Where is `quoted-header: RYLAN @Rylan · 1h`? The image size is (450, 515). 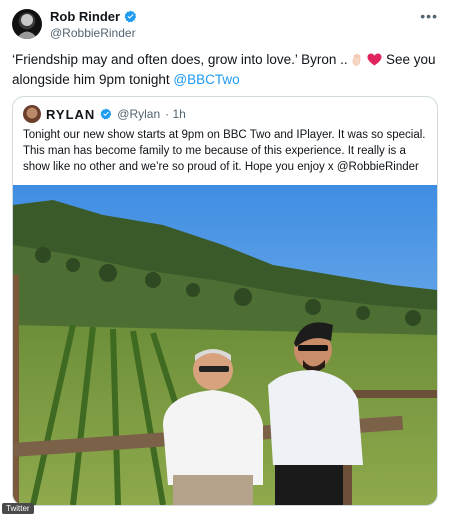
quoted-header: RYLAN @Rylan · 1h is located at coordinates (104, 114).